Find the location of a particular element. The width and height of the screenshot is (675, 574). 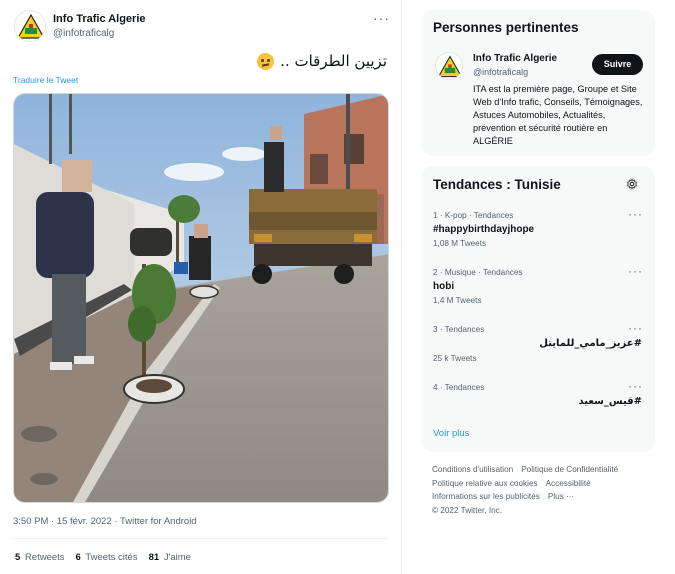

quote-tweets-label: Tweets cités is located at coordinates (111, 557).